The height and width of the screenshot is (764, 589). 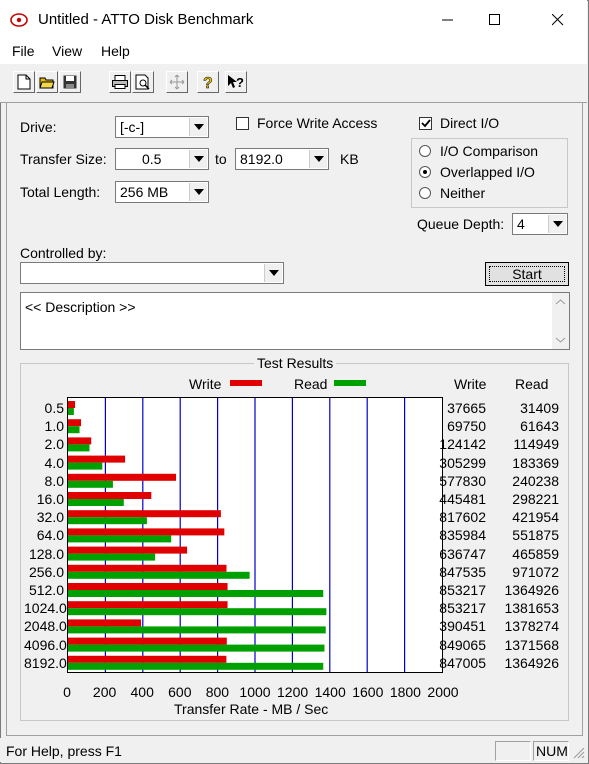 What do you see at coordinates (539, 408) in the screenshot?
I see `read-value: 31409` at bounding box center [539, 408].